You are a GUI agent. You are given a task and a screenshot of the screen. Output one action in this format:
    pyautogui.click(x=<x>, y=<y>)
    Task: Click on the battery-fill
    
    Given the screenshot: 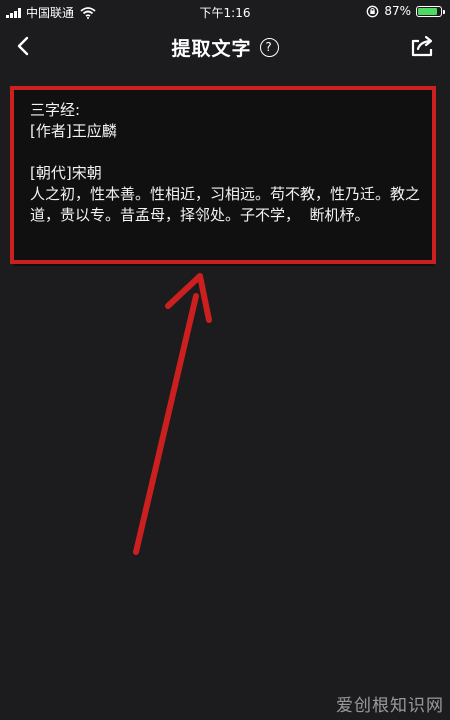 What is the action you would take?
    pyautogui.click(x=428, y=11)
    